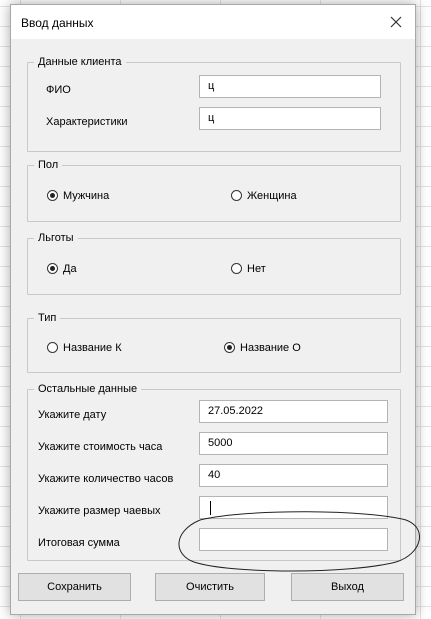  What do you see at coordinates (293, 443) in the screenshot?
I see `hour-rate-input: 5000` at bounding box center [293, 443].